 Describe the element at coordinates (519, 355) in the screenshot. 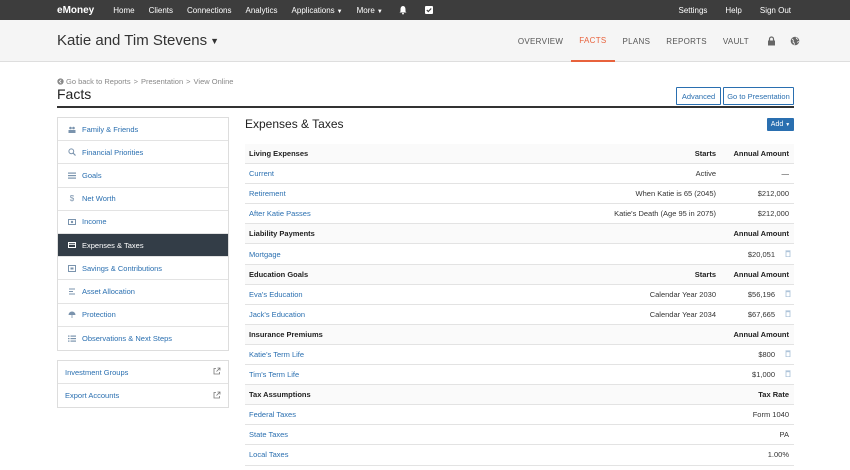

I see `table-row: Katie's Term Life $800` at that location.